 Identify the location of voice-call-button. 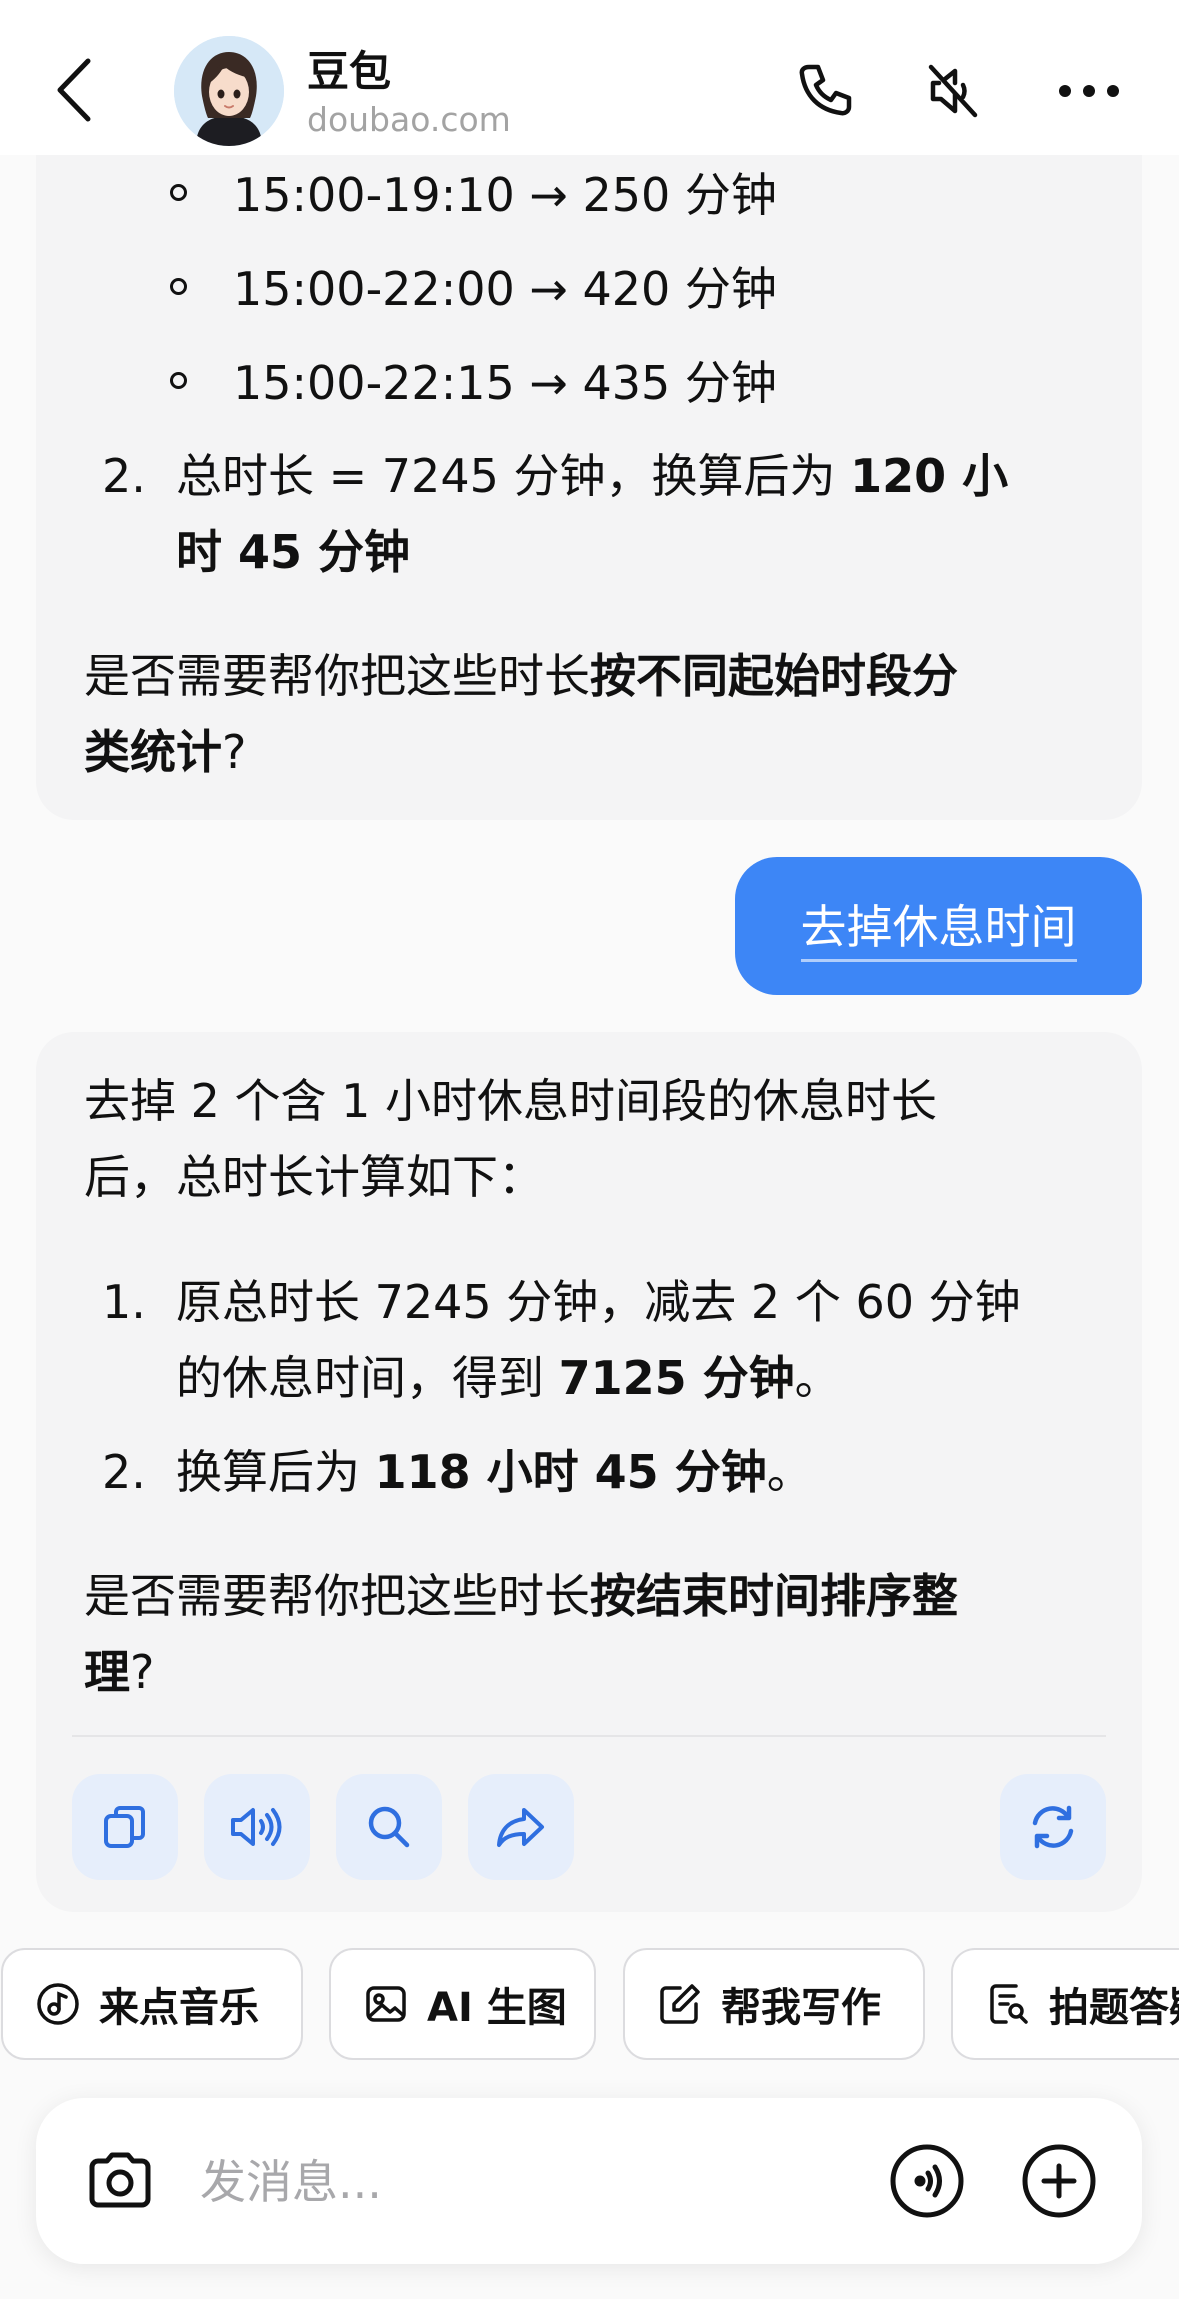
(927, 2181).